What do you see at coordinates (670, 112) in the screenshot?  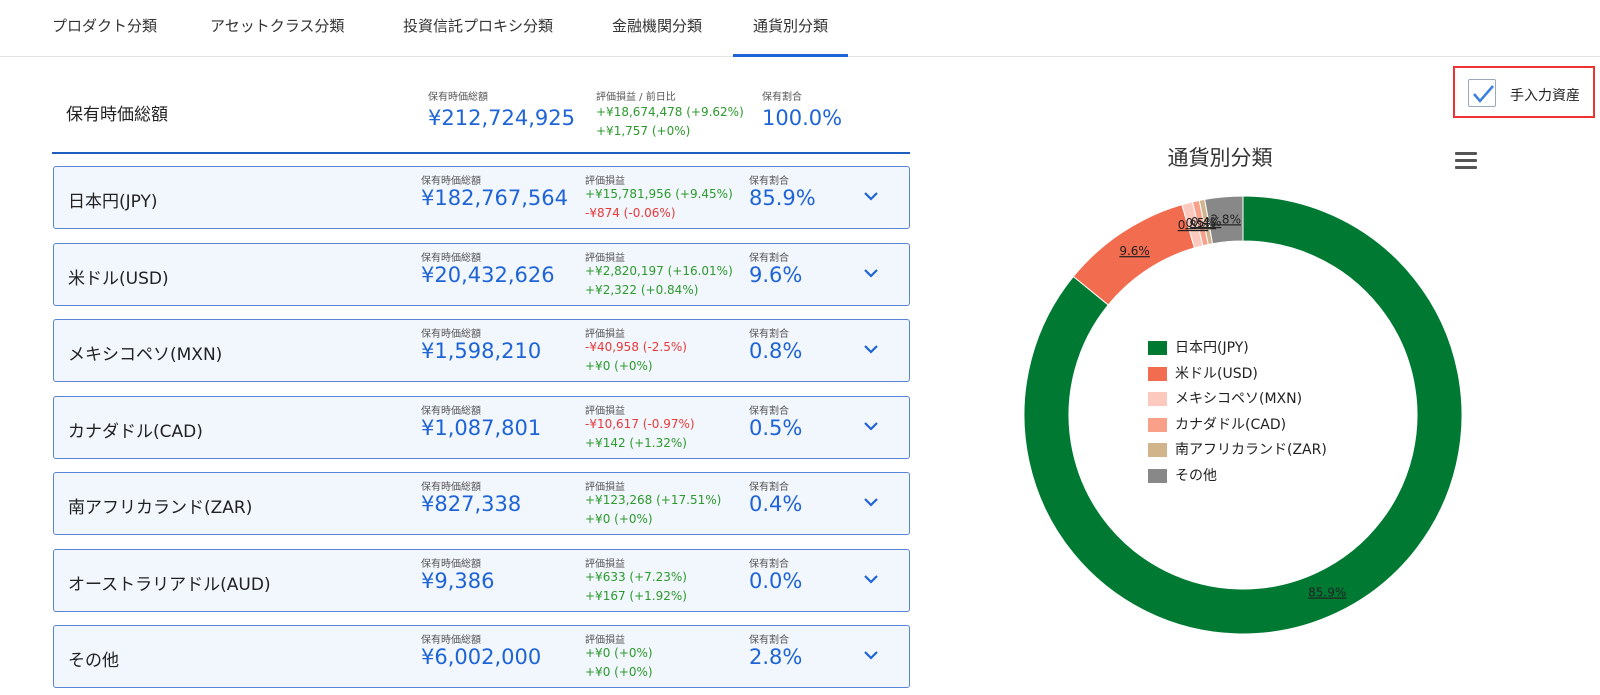 I see `total-pl: +¥18,674,478 (+9.62%)` at bounding box center [670, 112].